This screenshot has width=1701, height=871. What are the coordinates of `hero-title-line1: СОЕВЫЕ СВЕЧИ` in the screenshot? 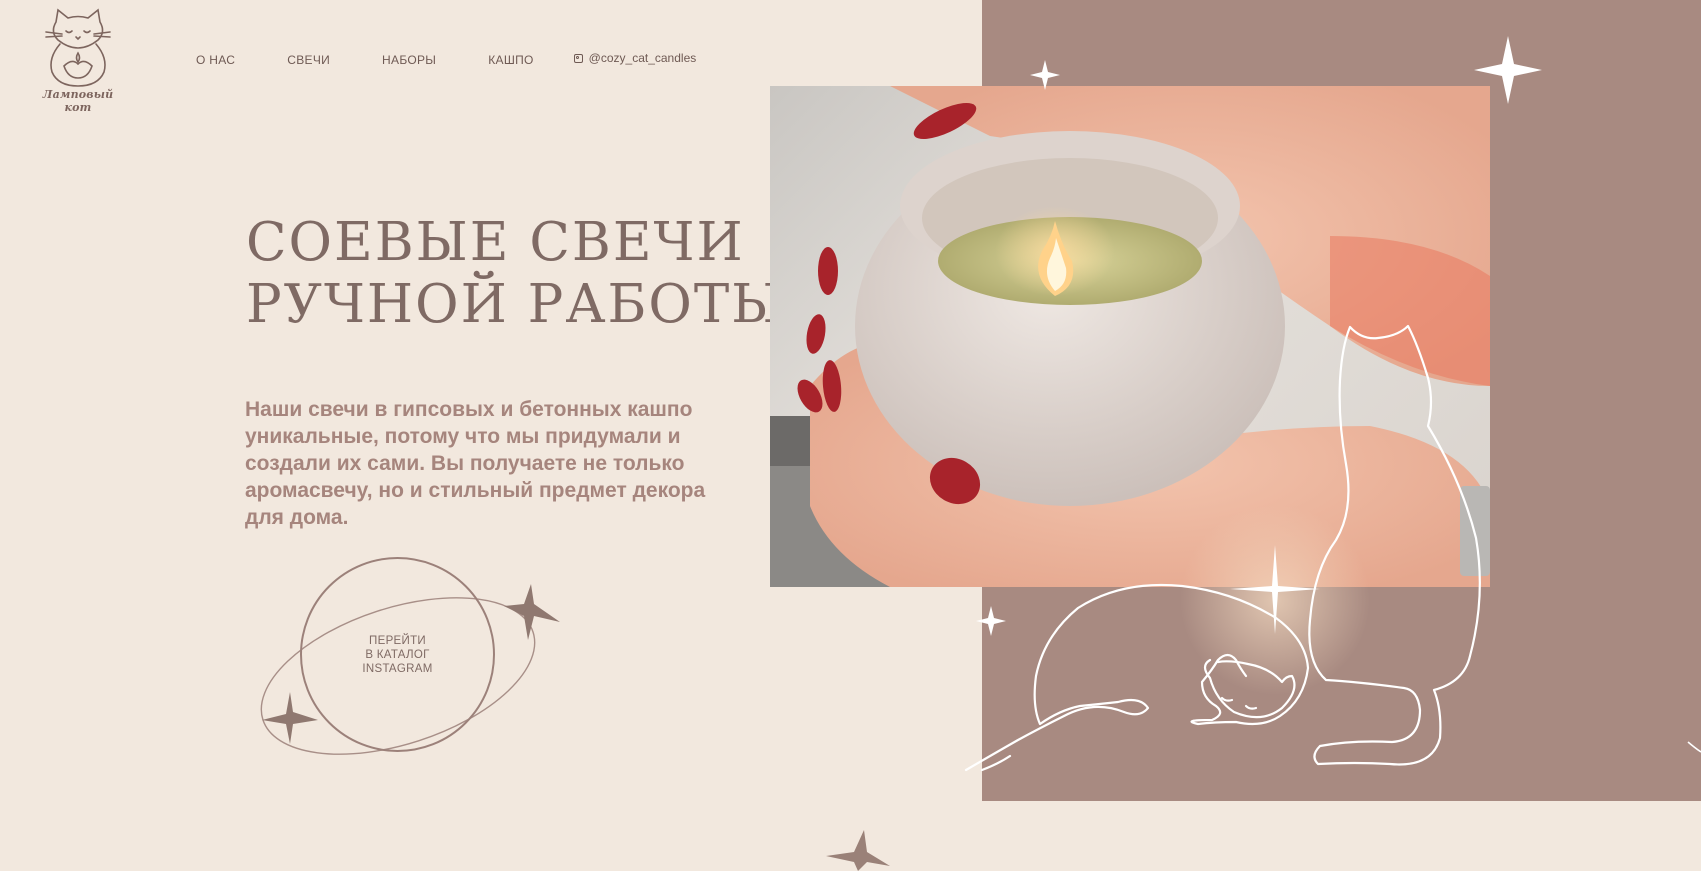 It's located at (495, 242).